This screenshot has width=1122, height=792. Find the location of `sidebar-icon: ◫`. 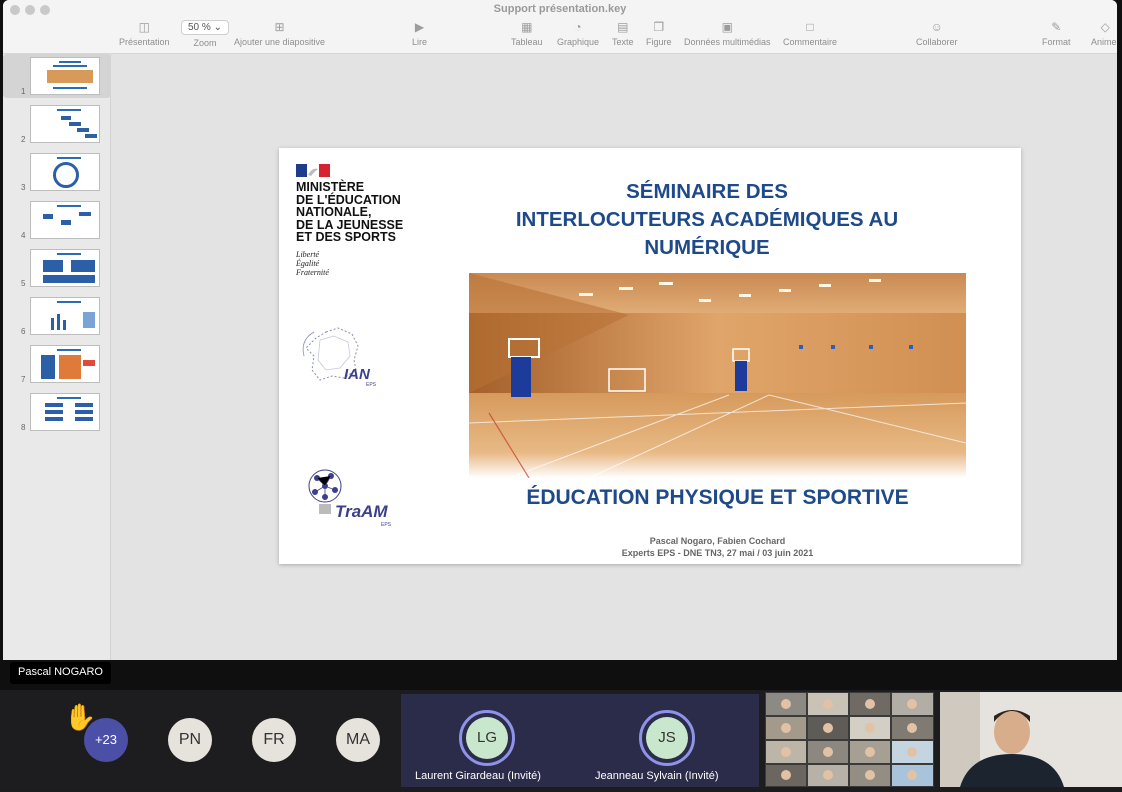

sidebar-icon: ◫ is located at coordinates (144, 27).